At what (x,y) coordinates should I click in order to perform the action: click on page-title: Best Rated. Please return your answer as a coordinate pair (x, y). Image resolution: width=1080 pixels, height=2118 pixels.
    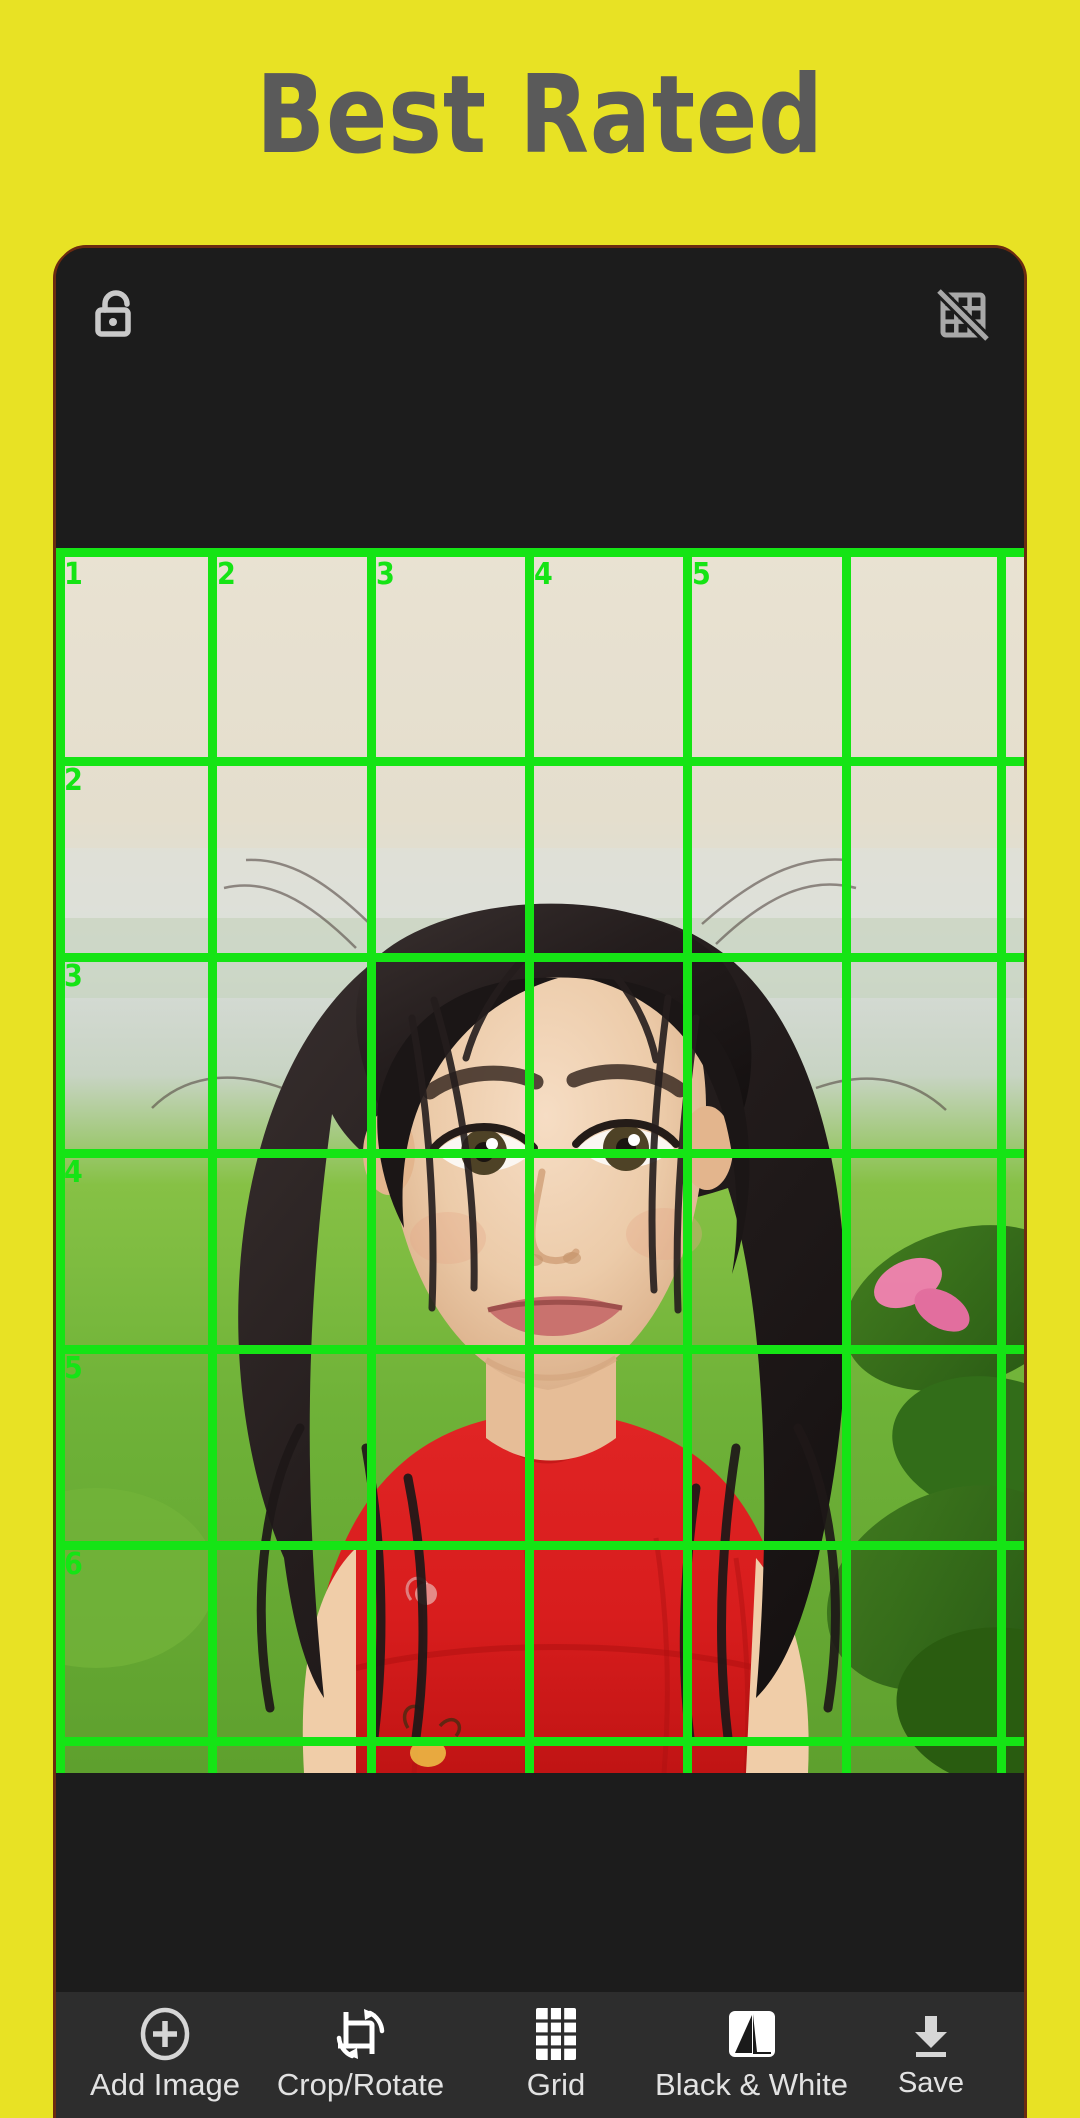
    Looking at the image, I should click on (540, 115).